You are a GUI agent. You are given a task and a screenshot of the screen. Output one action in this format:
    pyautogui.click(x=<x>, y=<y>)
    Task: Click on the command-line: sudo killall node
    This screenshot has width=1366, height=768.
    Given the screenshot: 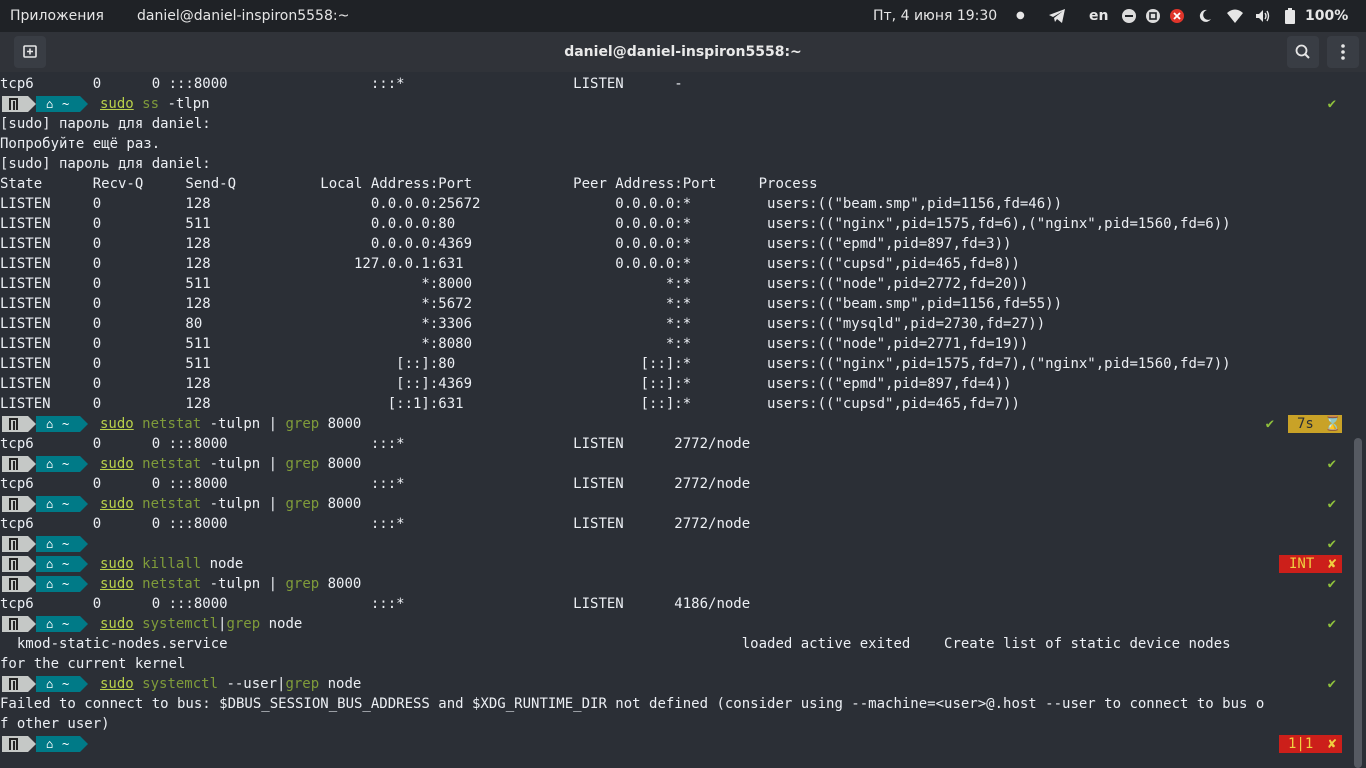 What is the action you would take?
    pyautogui.click(x=172, y=564)
    